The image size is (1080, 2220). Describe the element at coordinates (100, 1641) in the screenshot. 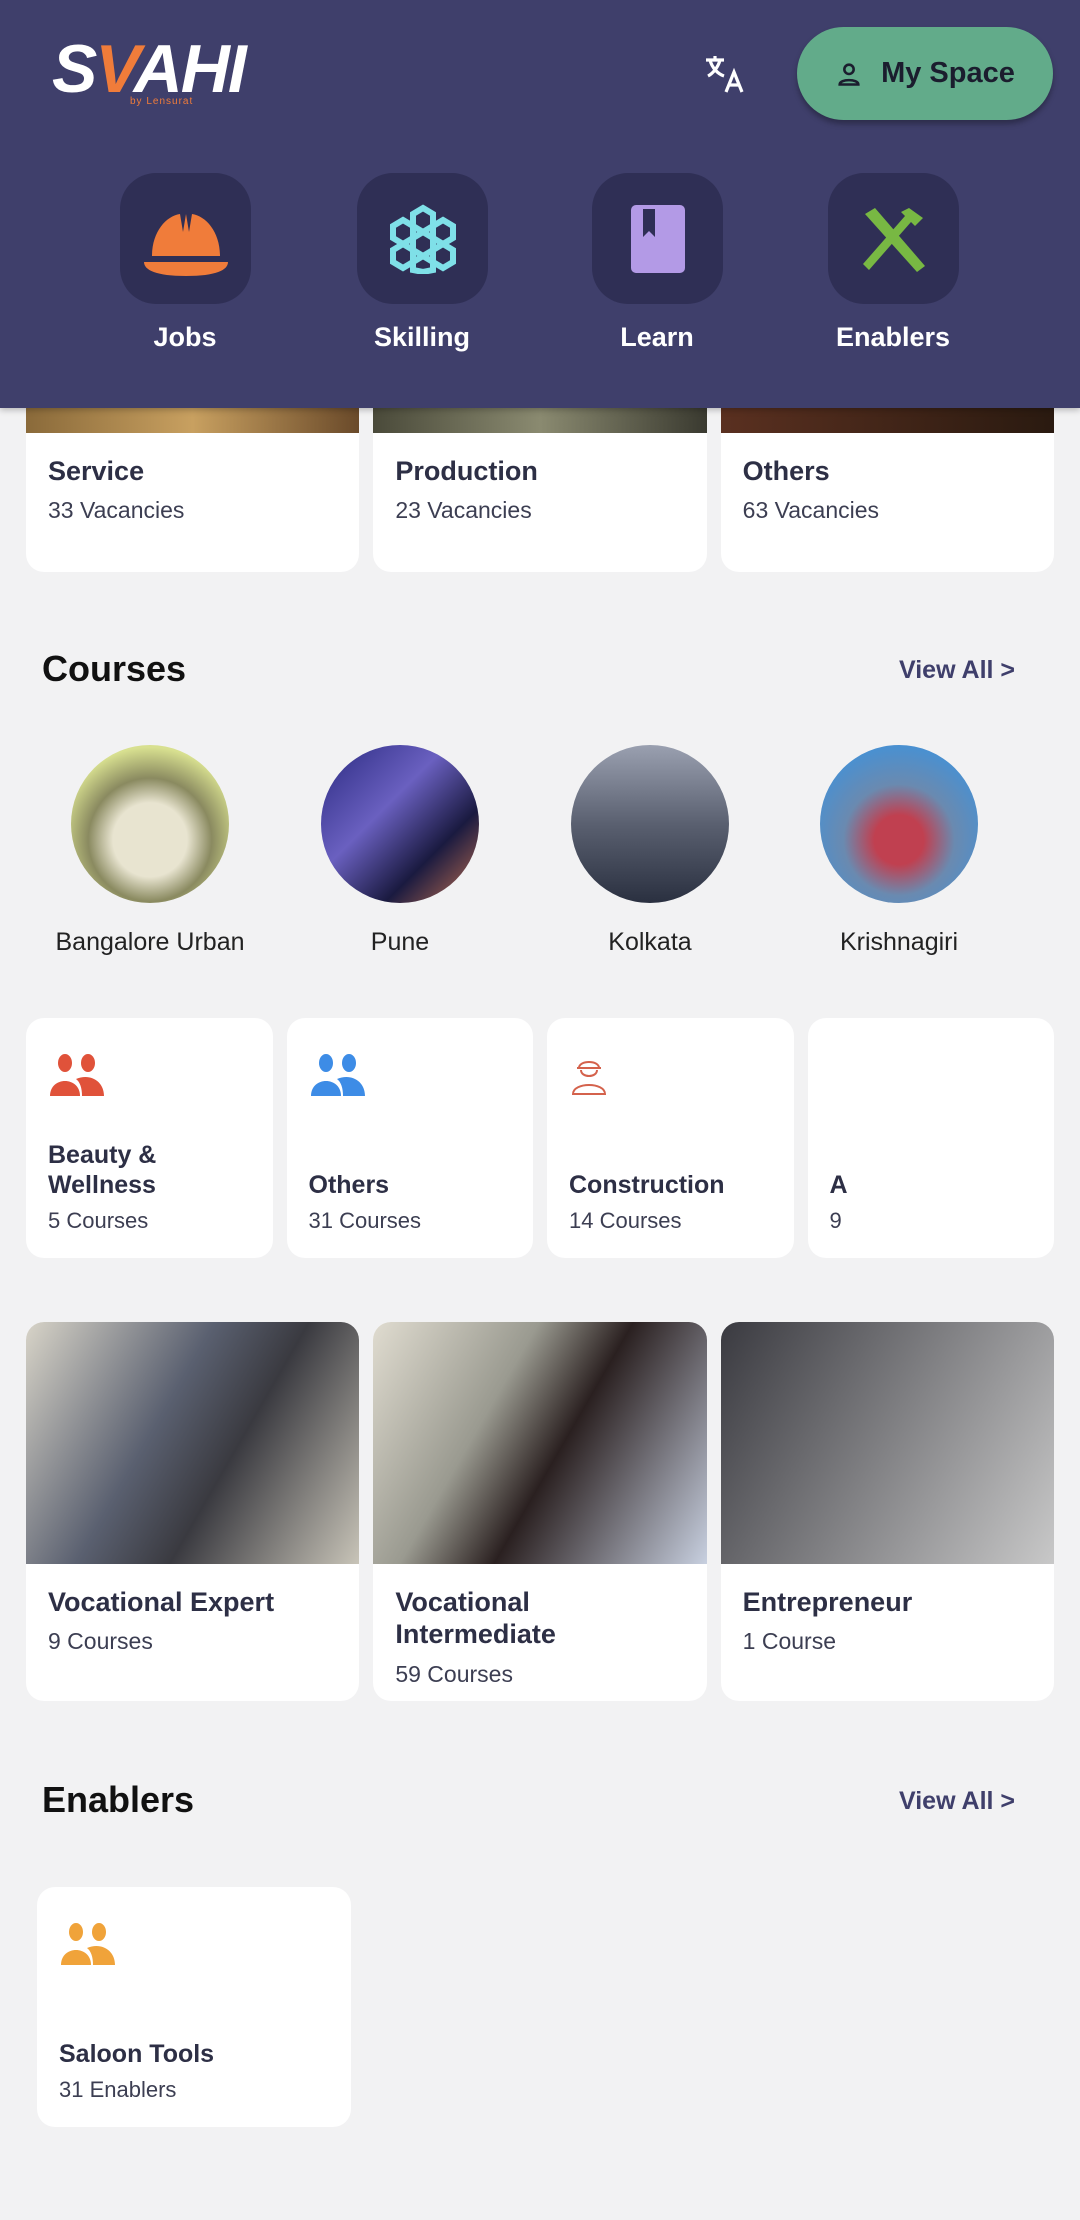

I see `card-subtitle: 9 Courses` at that location.